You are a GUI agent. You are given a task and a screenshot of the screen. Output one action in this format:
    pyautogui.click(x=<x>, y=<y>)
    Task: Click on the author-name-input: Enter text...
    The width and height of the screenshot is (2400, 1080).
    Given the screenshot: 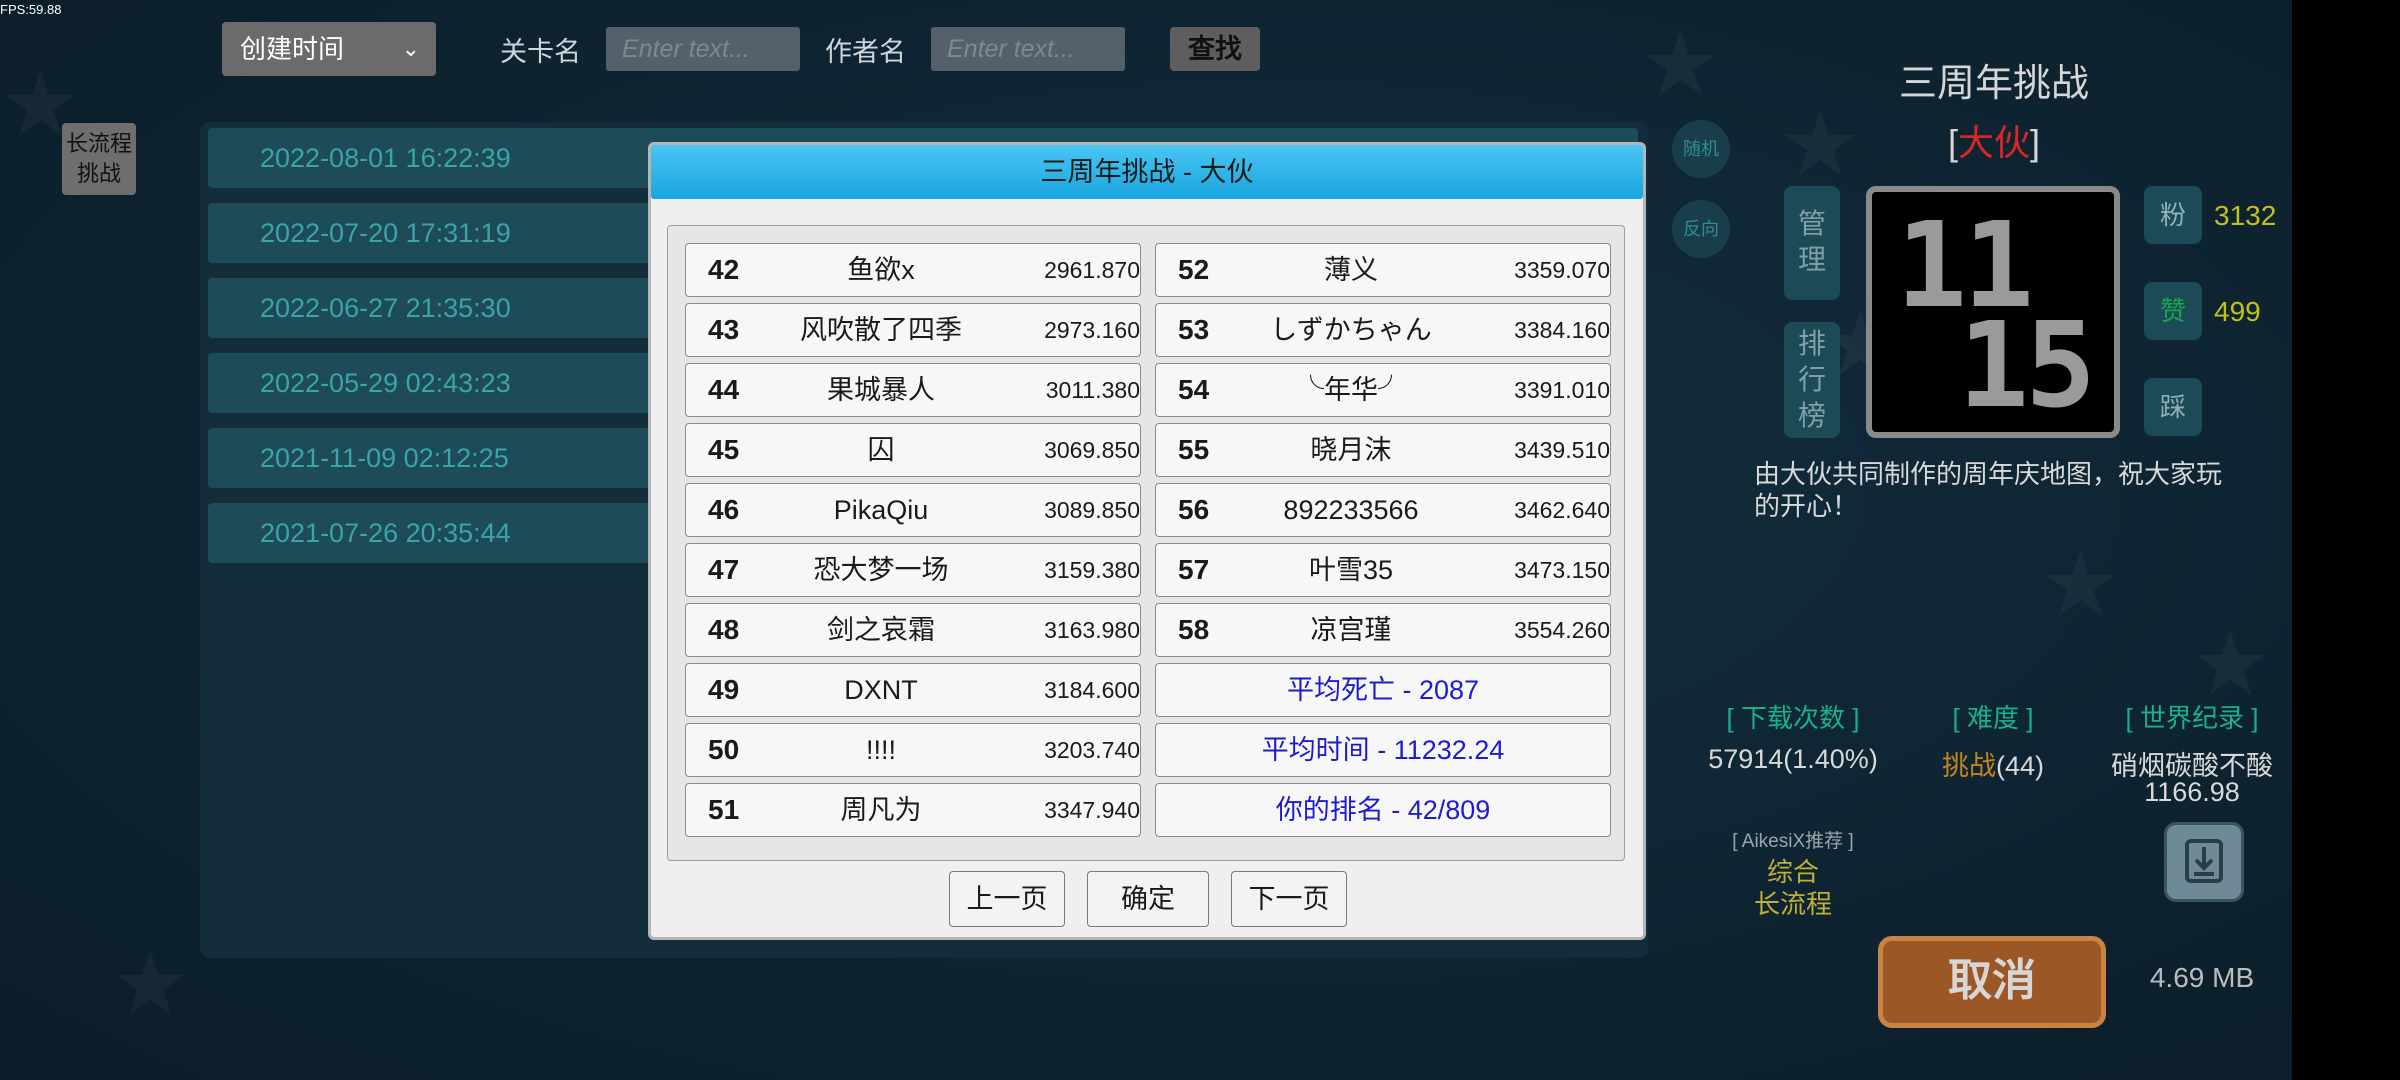 What is the action you would take?
    pyautogui.click(x=1028, y=49)
    